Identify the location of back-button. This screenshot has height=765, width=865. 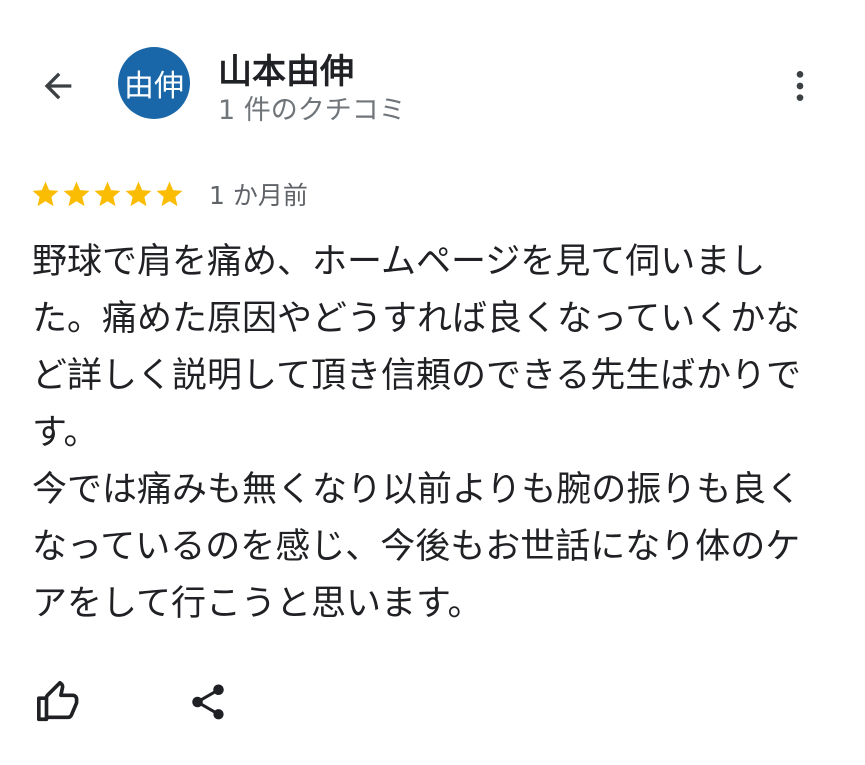
(58, 86).